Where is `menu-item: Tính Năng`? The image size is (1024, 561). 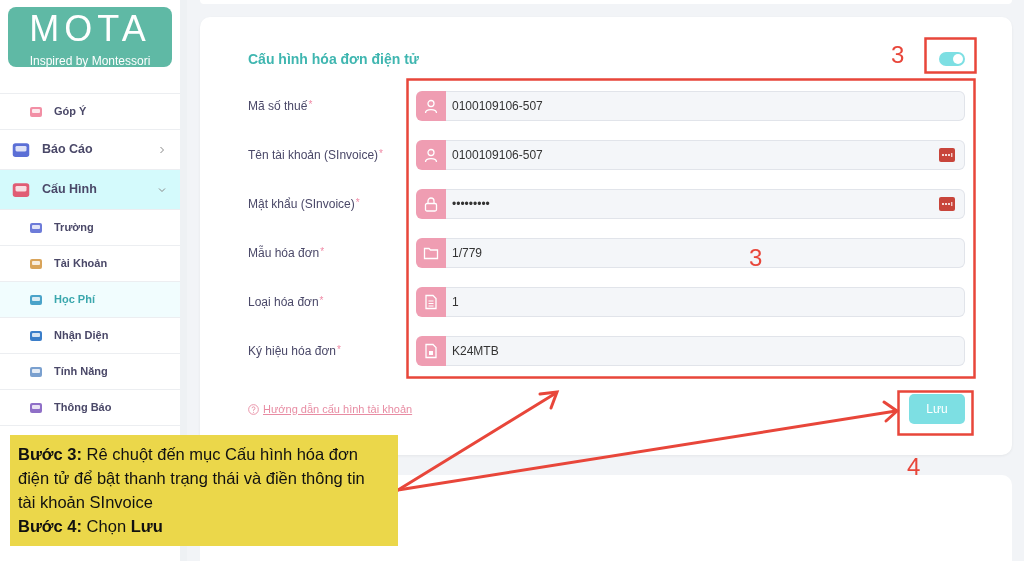
menu-item: Tính Năng is located at coordinates (90, 372).